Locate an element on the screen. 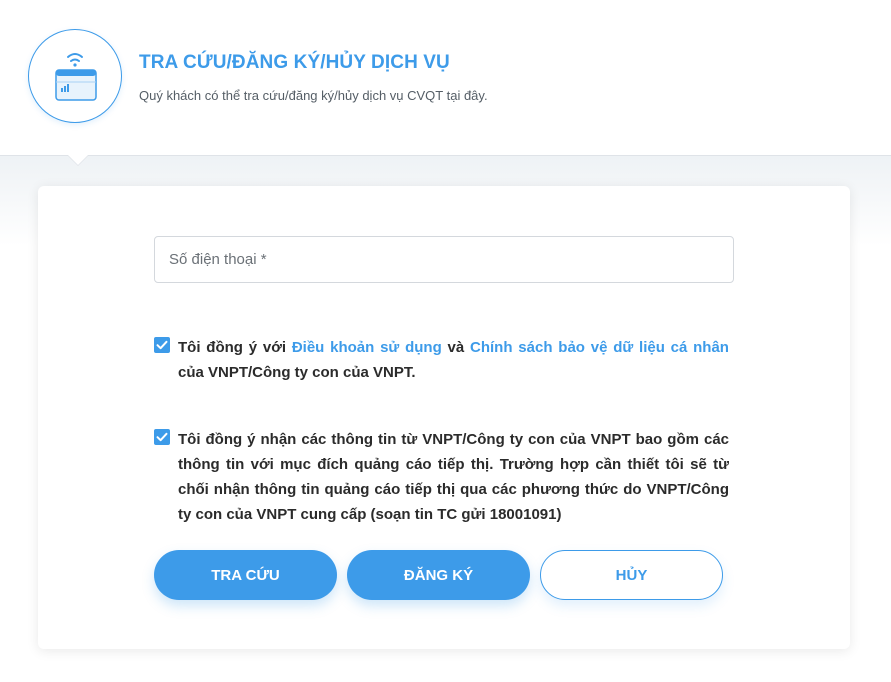 This screenshot has width=891, height=682. phone-number-input is located at coordinates (444, 259).